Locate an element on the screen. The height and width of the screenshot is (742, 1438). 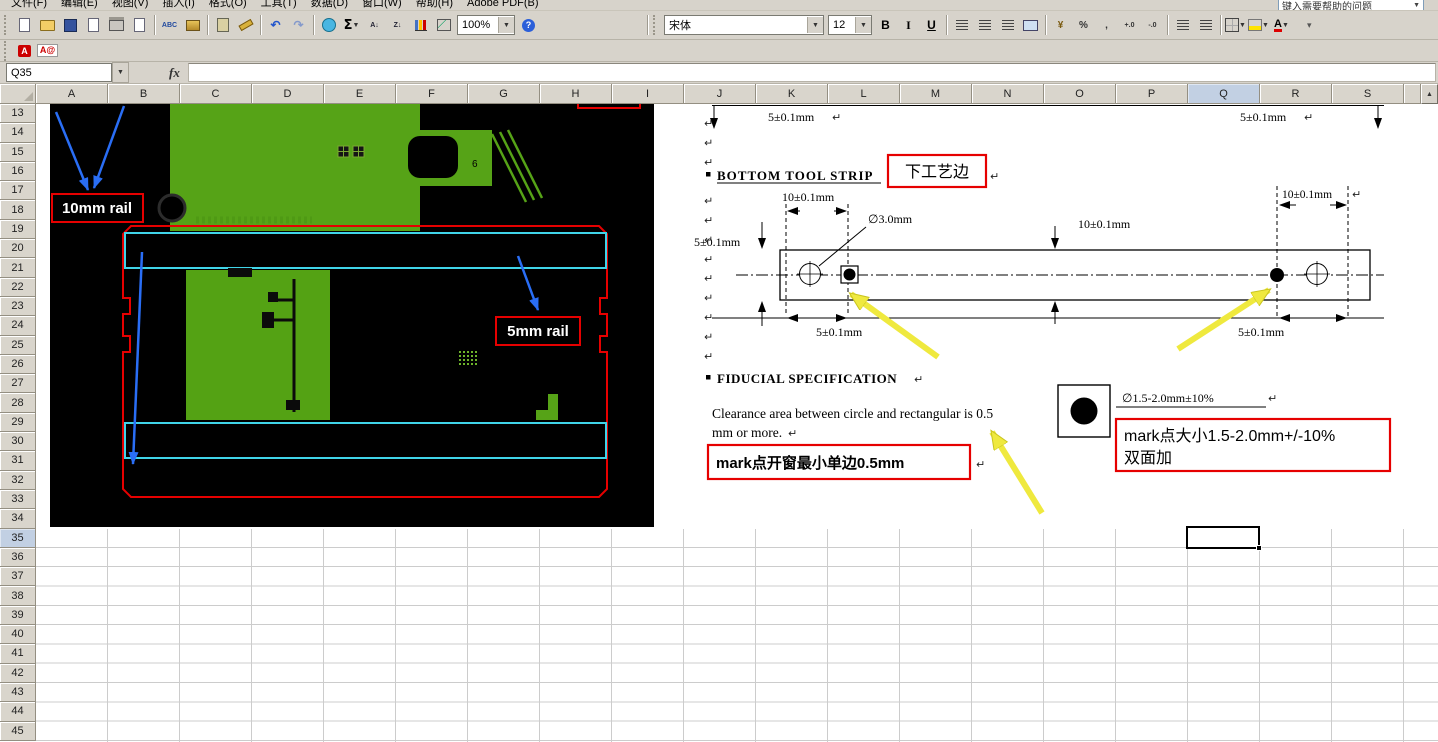
row-header-15: 15 is located at coordinates (18, 152).